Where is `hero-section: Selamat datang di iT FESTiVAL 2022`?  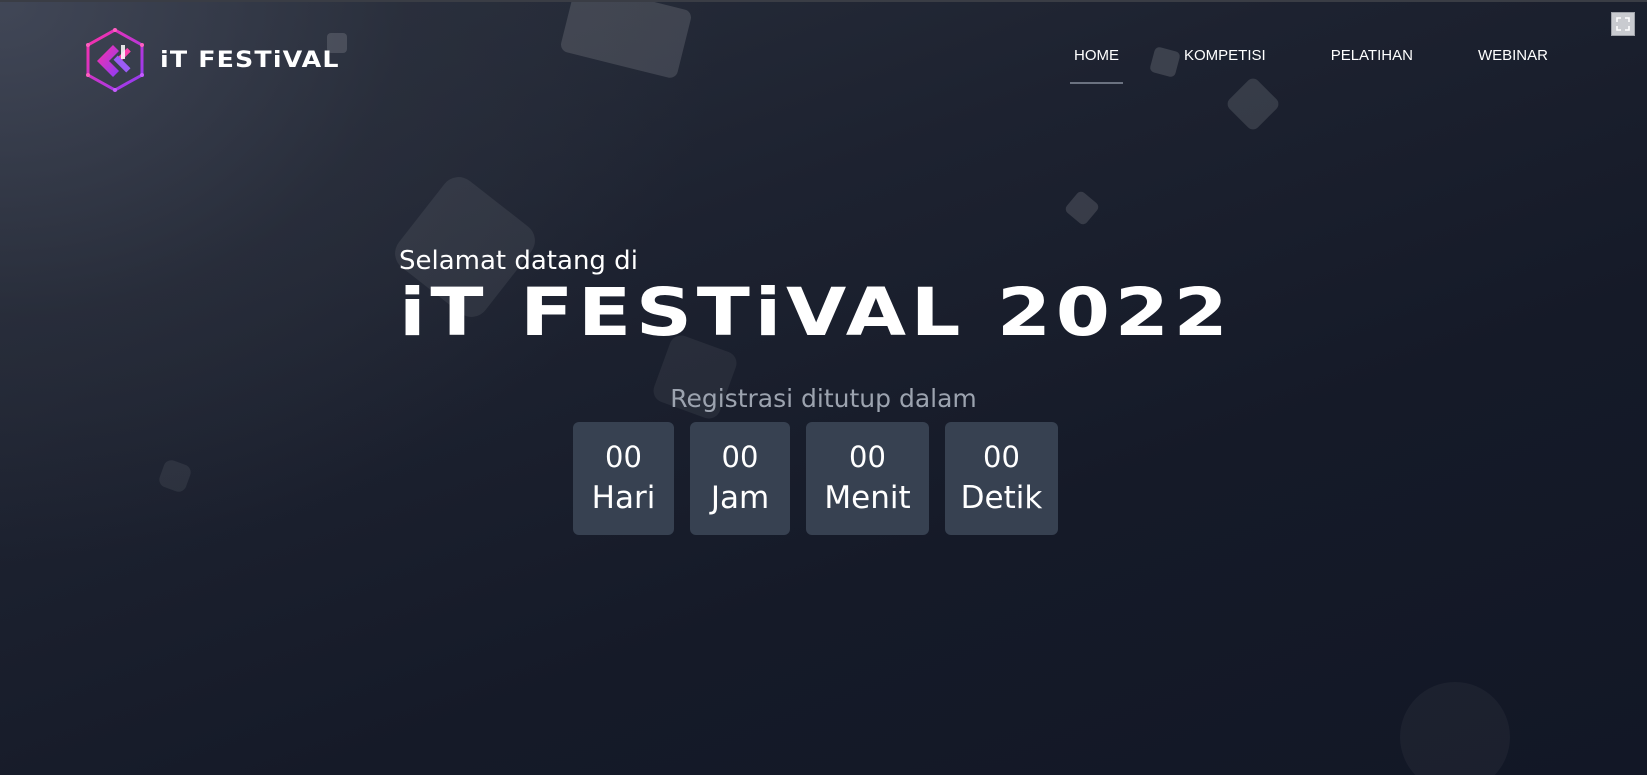 hero-section: Selamat datang di iT FESTiVAL 2022 is located at coordinates (824, 296).